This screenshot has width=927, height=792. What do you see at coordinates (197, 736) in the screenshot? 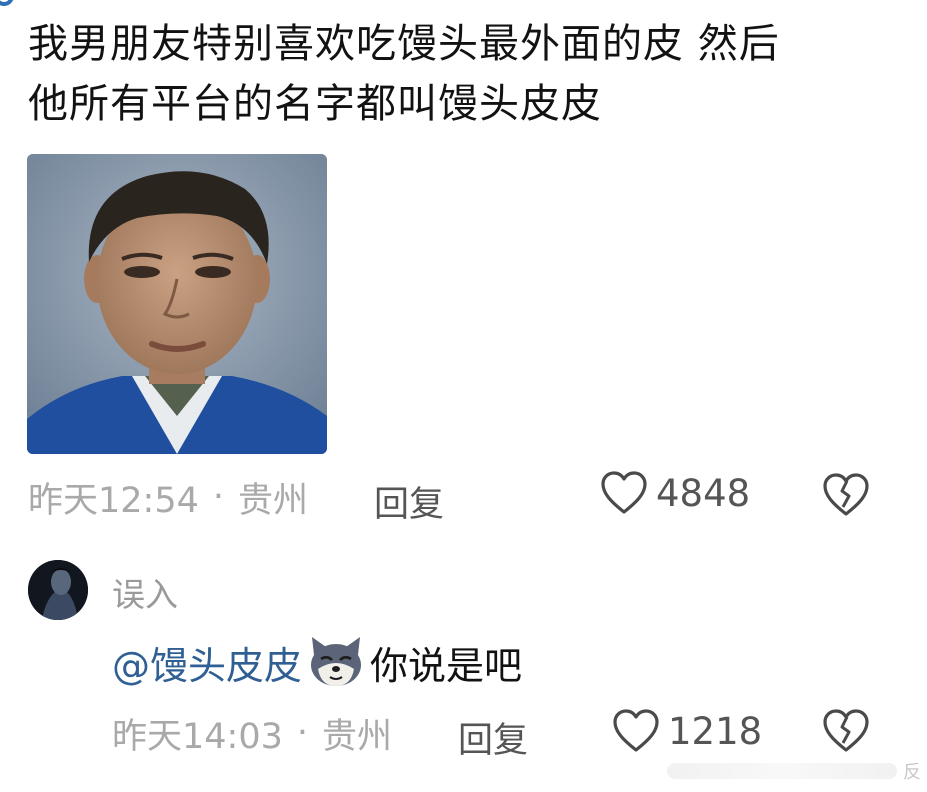
I see `reply-timestamp: 昨天14:03` at bounding box center [197, 736].